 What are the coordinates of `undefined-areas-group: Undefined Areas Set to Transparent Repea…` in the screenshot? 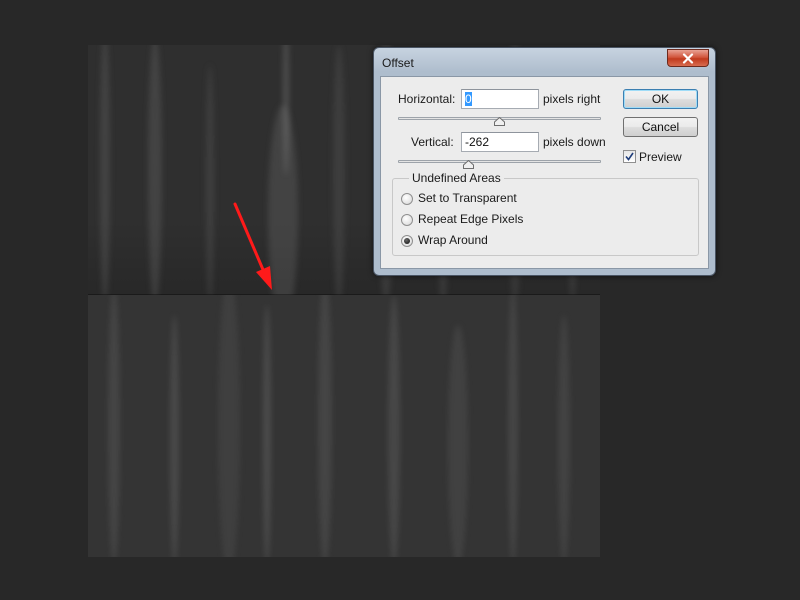 It's located at (545, 213).